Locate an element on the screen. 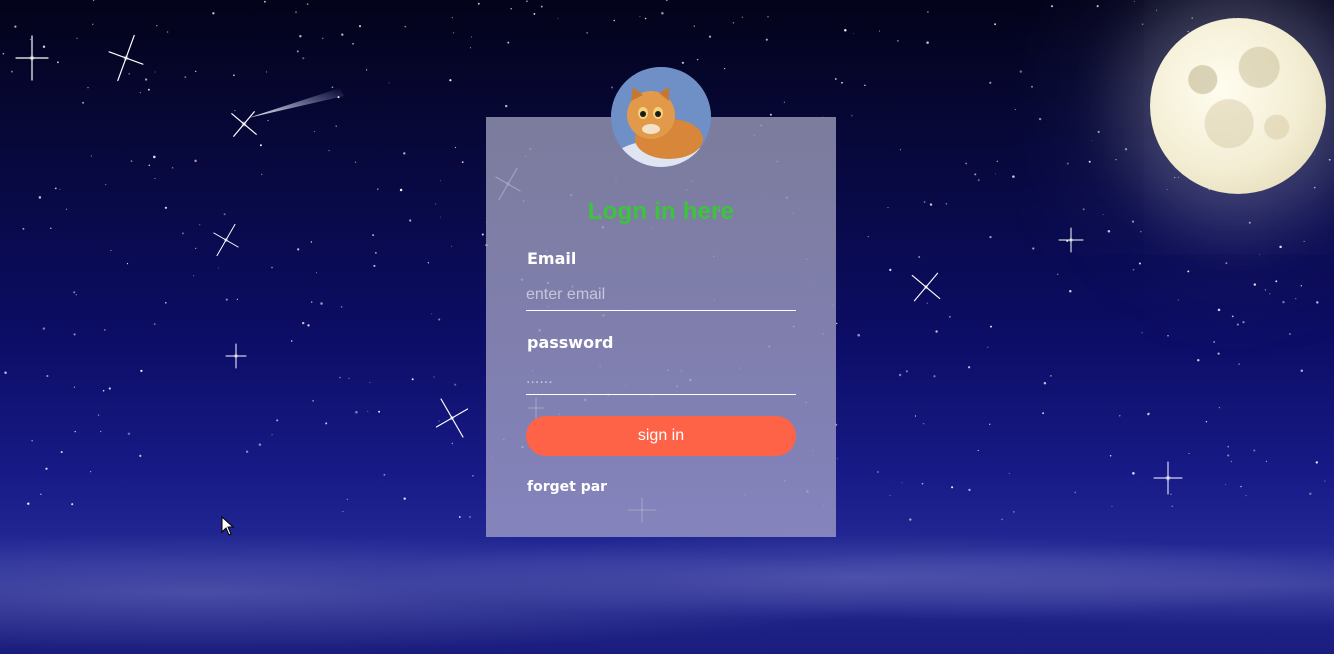 This screenshot has height=654, width=1334. forgot-password-link: forget par is located at coordinates (567, 487).